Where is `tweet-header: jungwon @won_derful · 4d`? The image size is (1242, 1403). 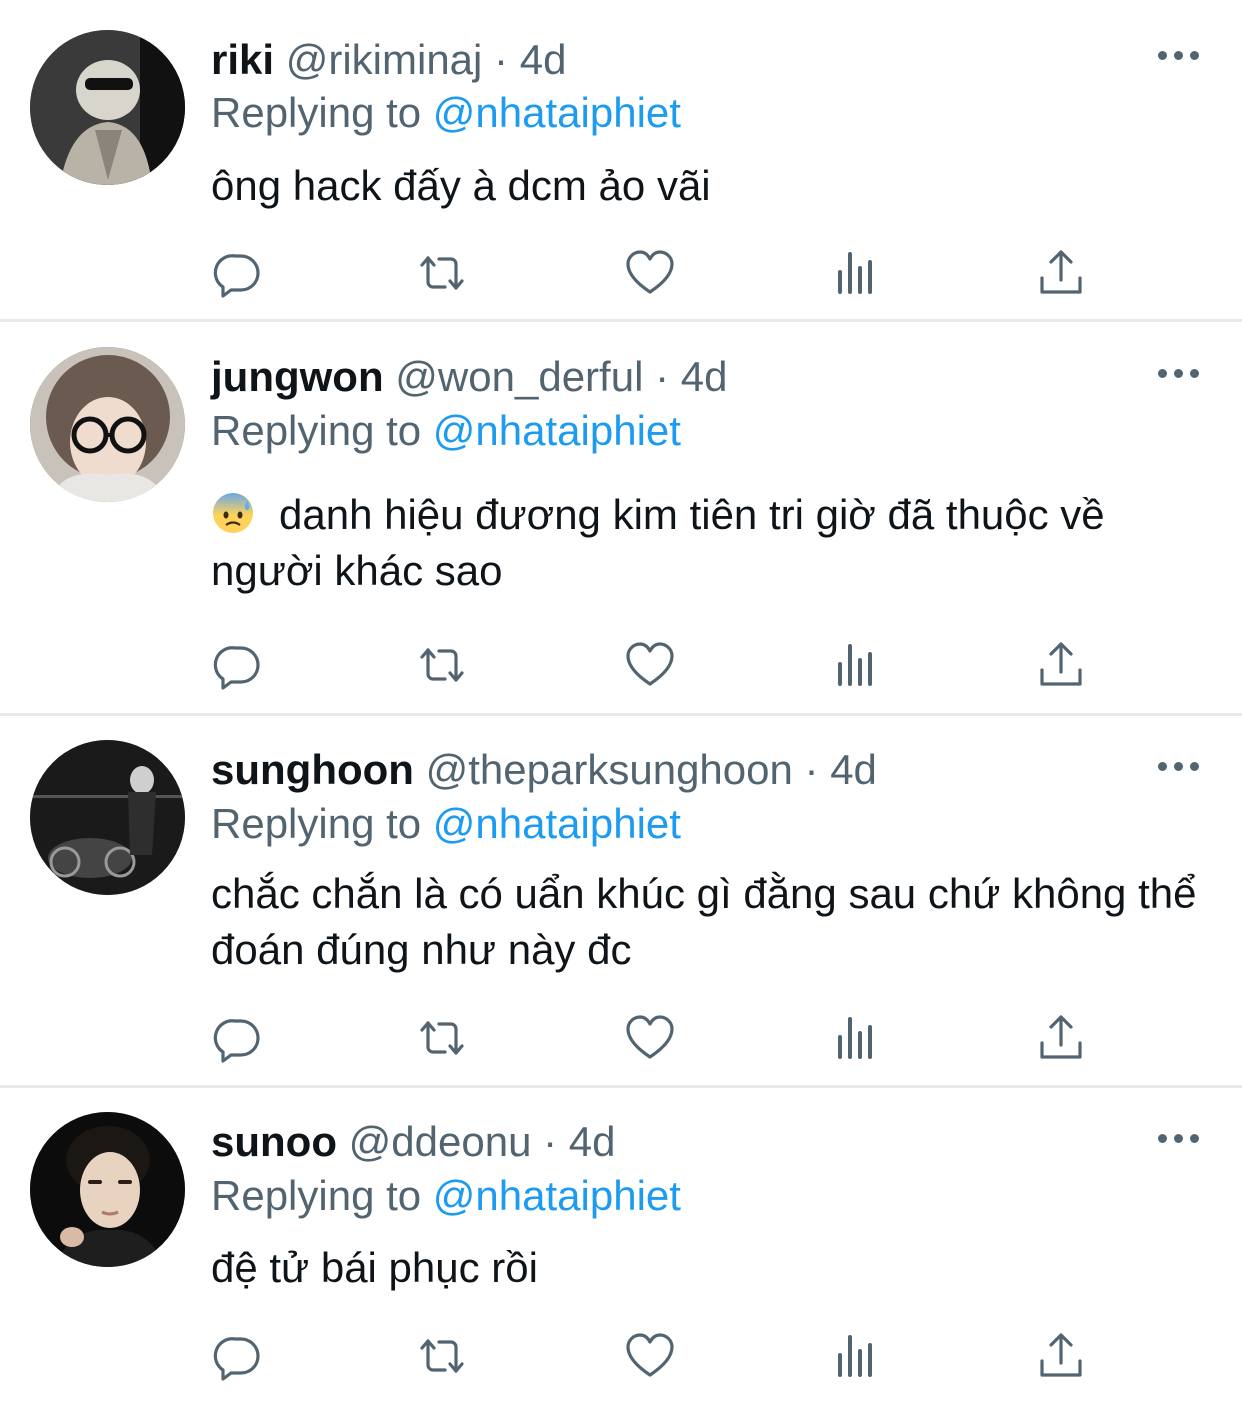
tweet-header: jungwon @won_derful · 4d is located at coordinates (469, 377).